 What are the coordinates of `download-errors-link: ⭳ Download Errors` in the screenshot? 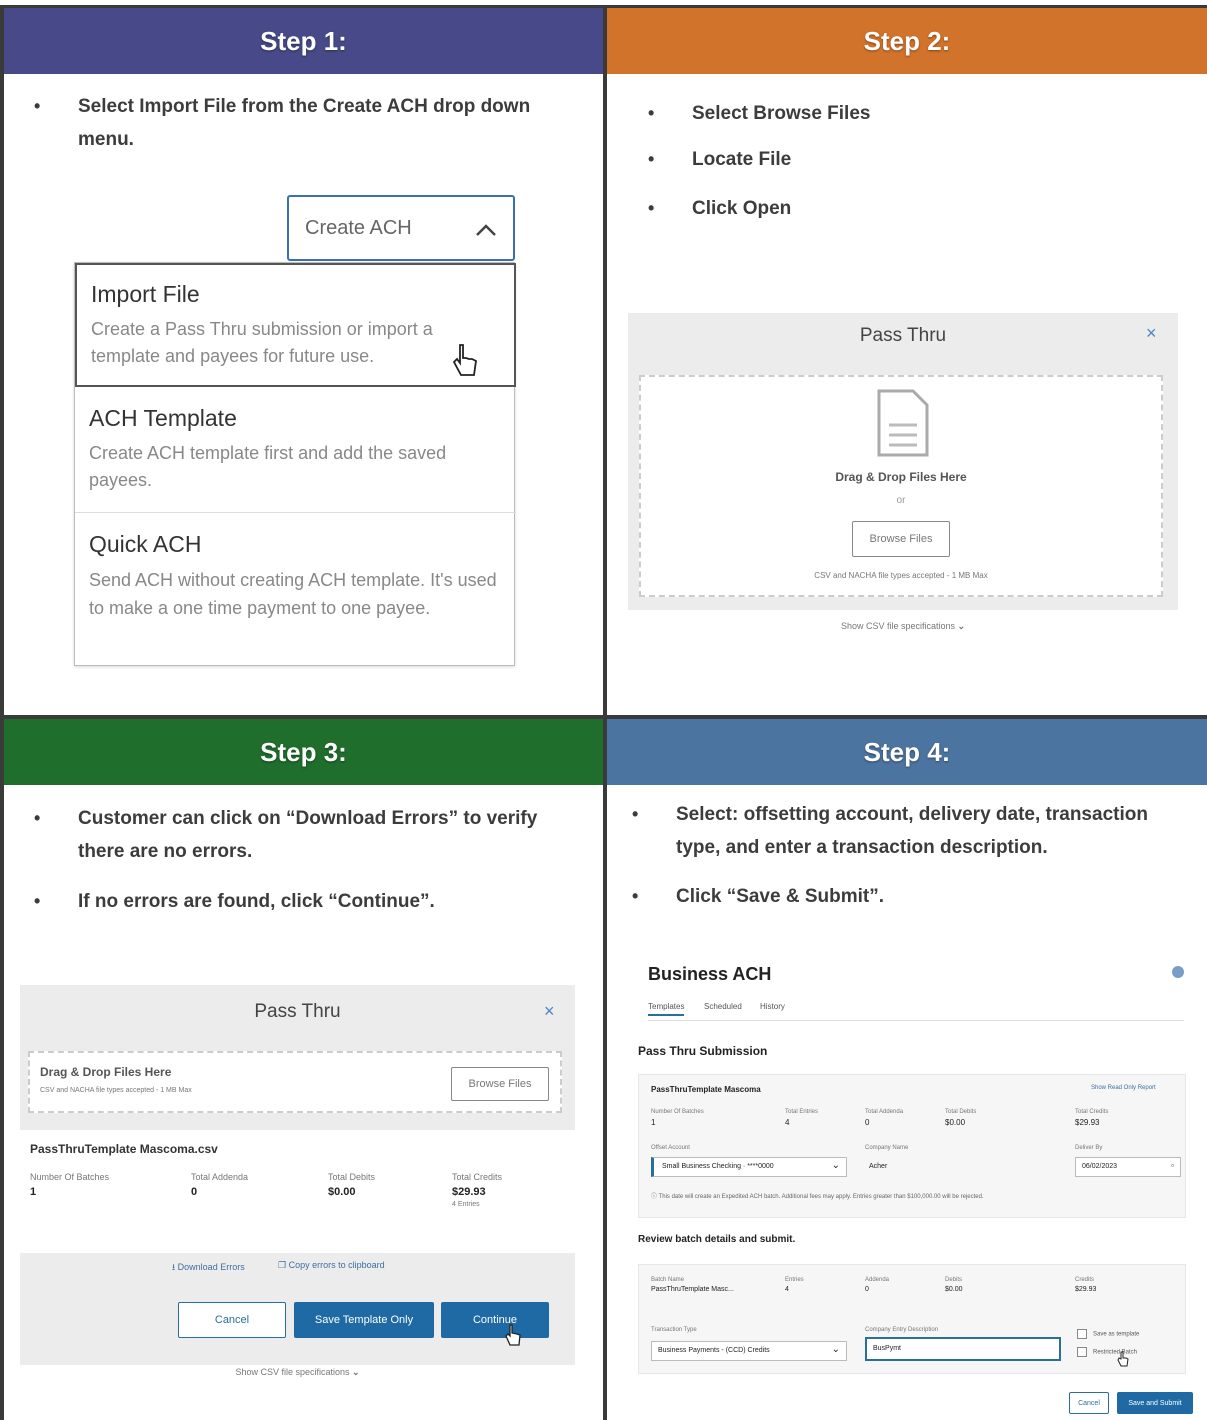 It's located at (208, 1268).